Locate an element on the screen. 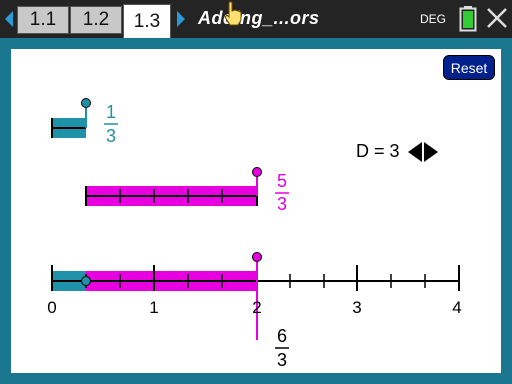  tick-label-4: 4 is located at coordinates (456, 307).